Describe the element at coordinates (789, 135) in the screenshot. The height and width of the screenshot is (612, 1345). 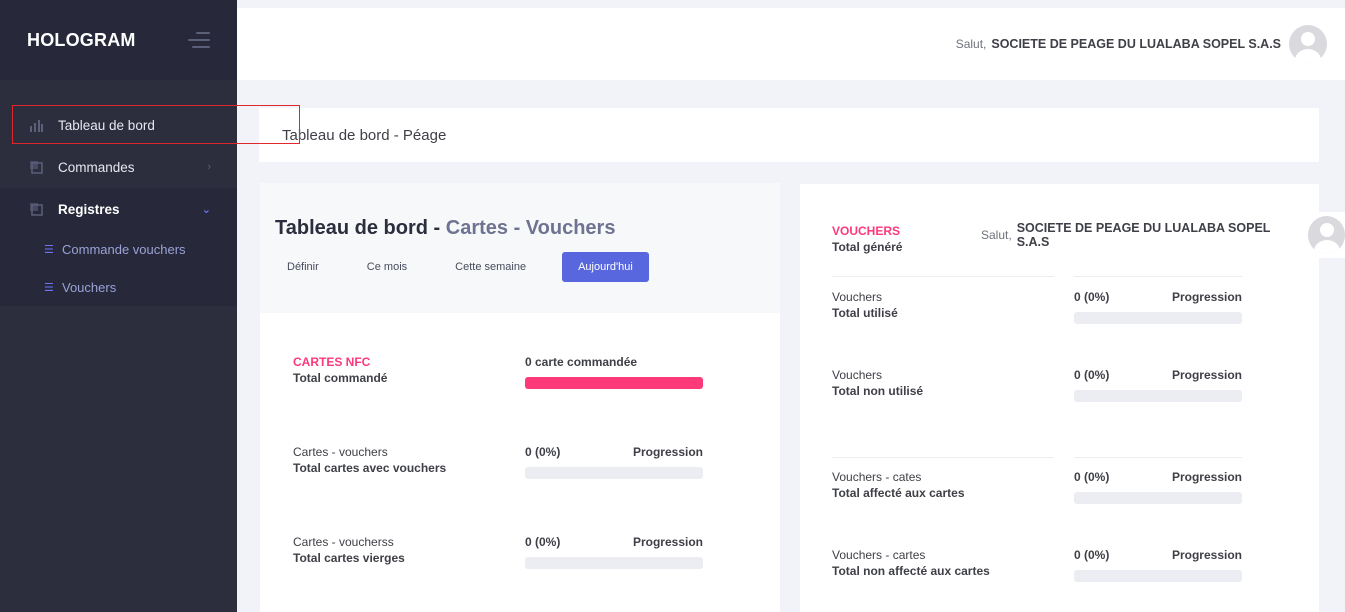
I see `page-subheader: Tableau de bord - Péage` at that location.